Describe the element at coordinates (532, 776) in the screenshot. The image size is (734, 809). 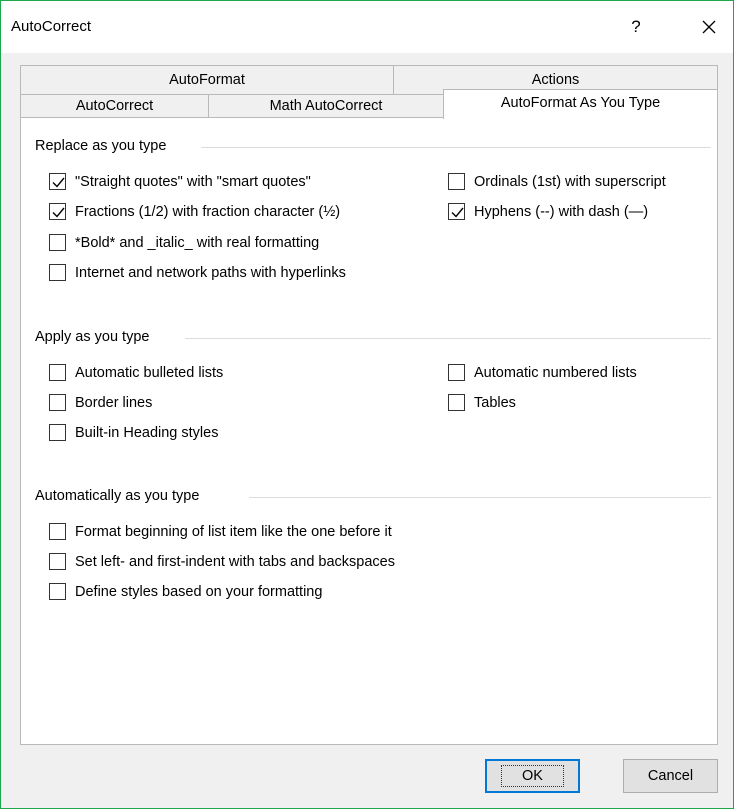
I see `ok-button: OK` at that location.